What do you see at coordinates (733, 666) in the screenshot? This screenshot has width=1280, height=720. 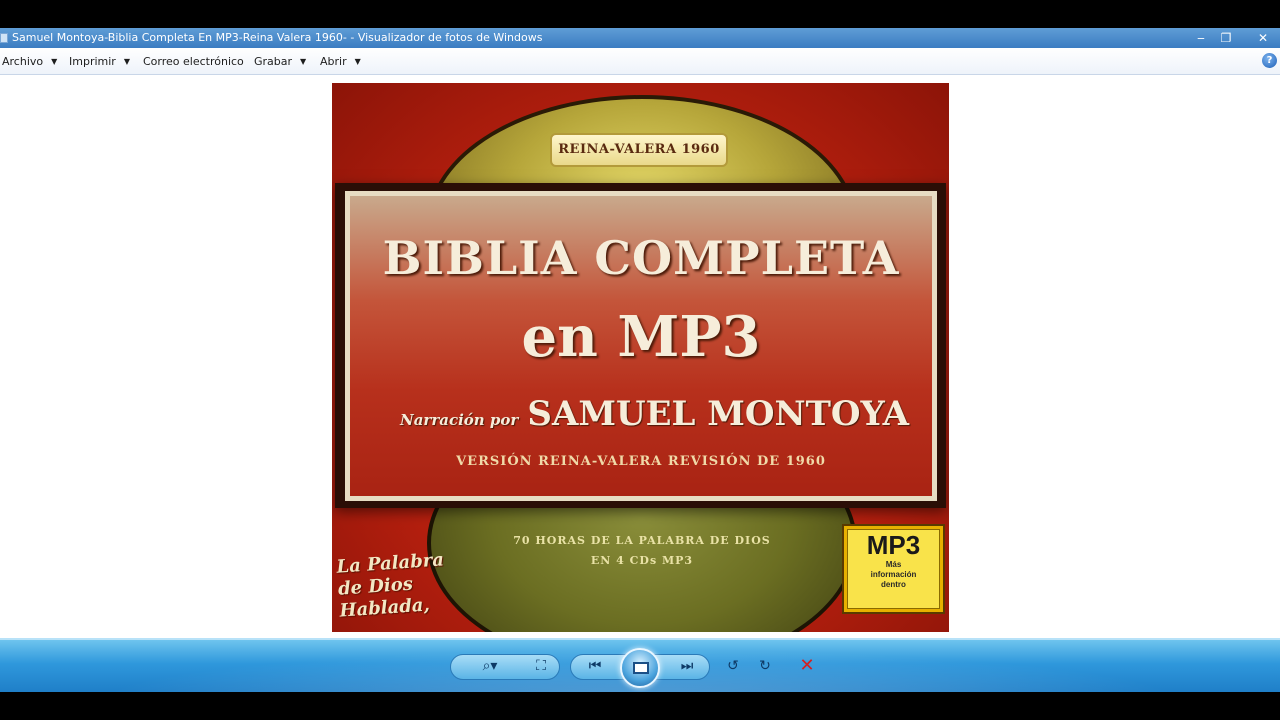 I see `rotate-counterclockwise-icon: ↺` at bounding box center [733, 666].